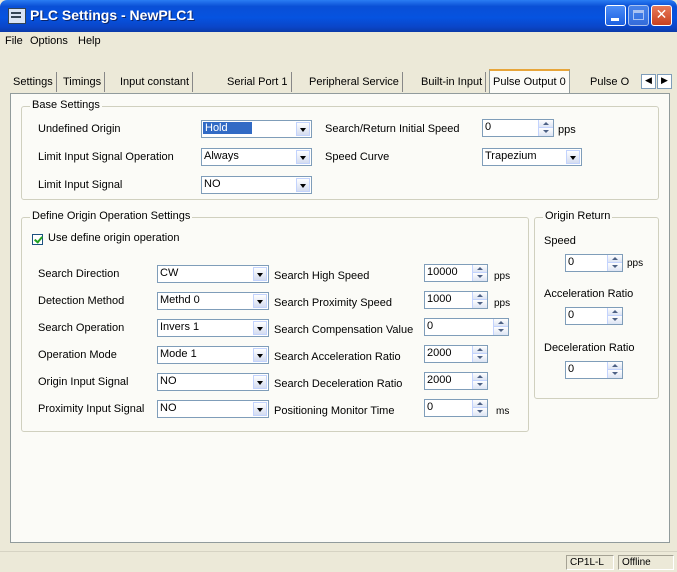 The width and height of the screenshot is (677, 572). I want to click on menu-options: Options, so click(49, 41).